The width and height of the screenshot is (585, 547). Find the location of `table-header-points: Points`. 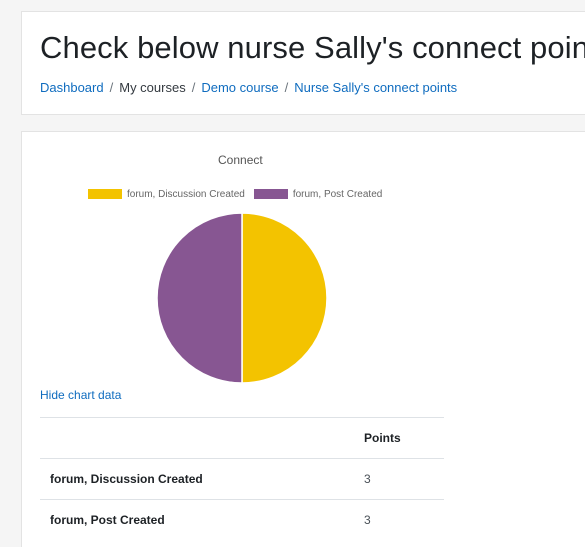

table-header-points: Points is located at coordinates (399, 438).